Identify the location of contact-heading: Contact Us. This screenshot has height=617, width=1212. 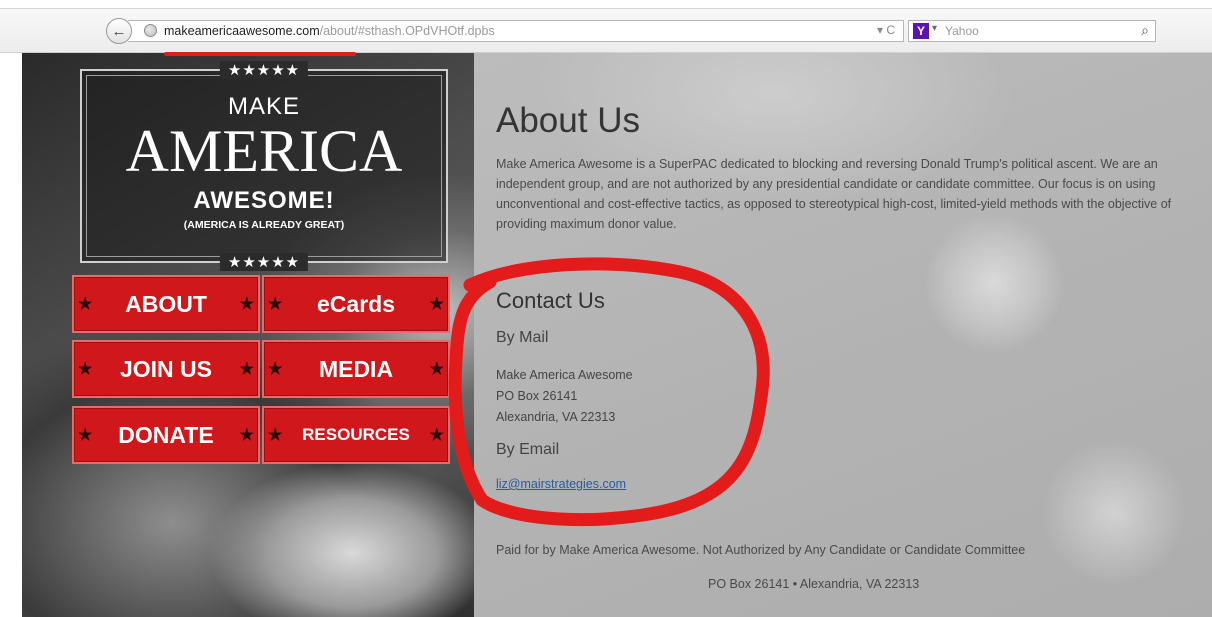
(550, 300).